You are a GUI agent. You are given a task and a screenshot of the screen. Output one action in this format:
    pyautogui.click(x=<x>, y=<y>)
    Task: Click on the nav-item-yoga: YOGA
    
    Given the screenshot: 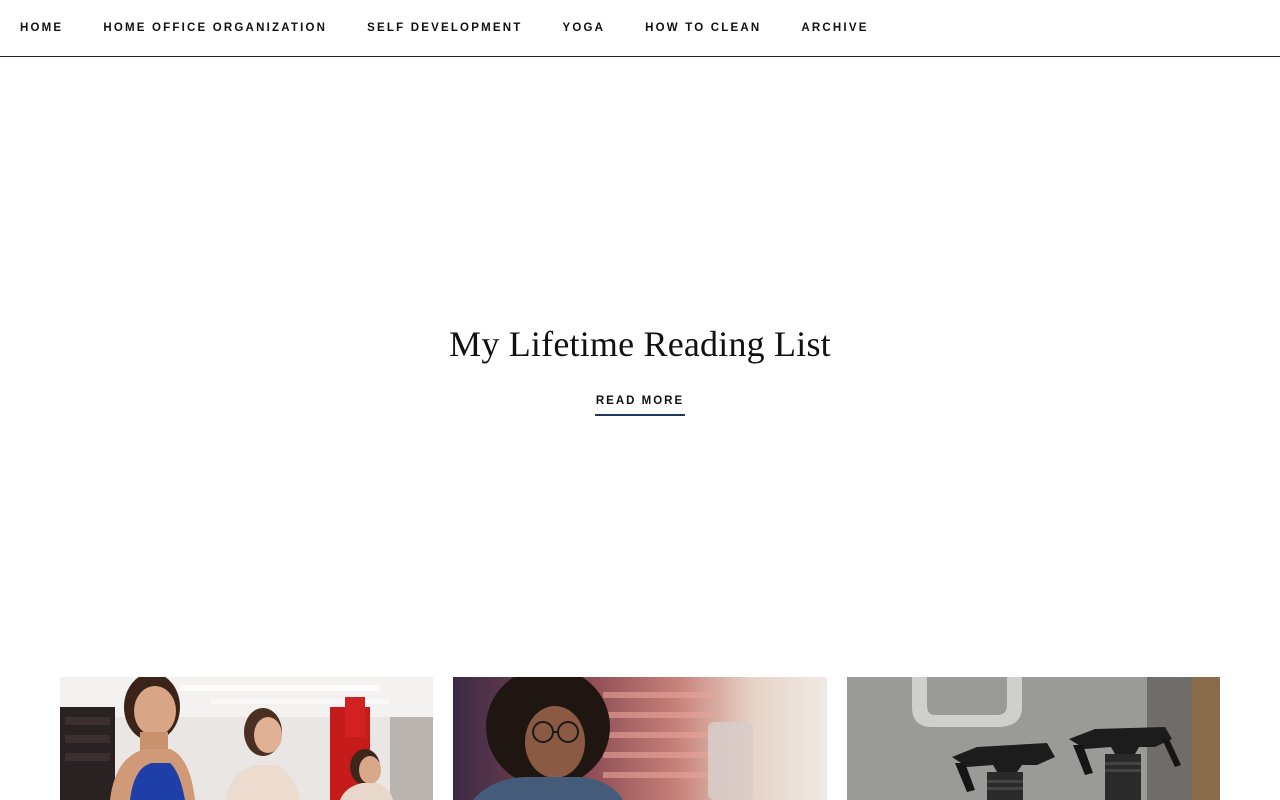 What is the action you would take?
    pyautogui.click(x=583, y=28)
    